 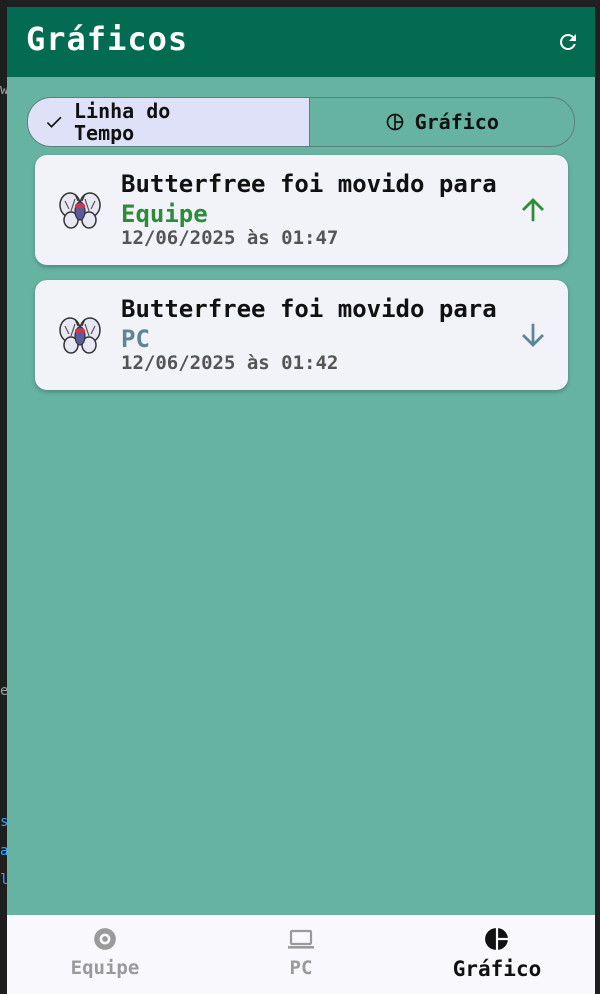 I want to click on arrow-down-icon, so click(x=533, y=335).